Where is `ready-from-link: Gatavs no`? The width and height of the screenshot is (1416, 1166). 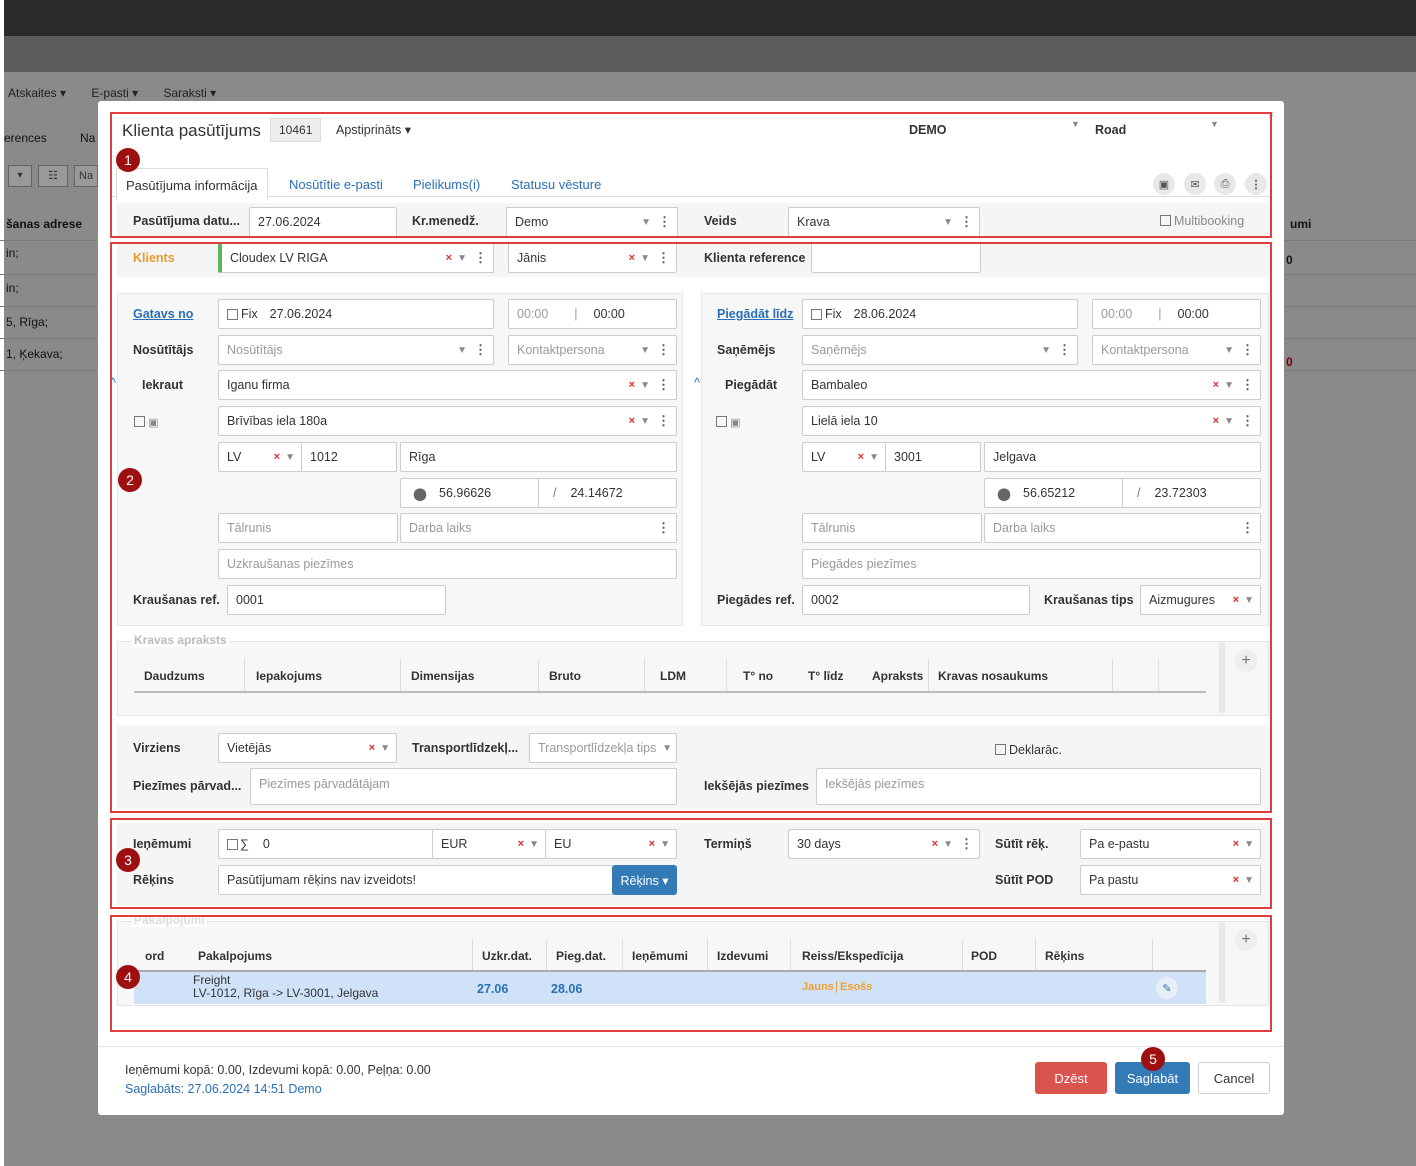 ready-from-link: Gatavs no is located at coordinates (163, 314).